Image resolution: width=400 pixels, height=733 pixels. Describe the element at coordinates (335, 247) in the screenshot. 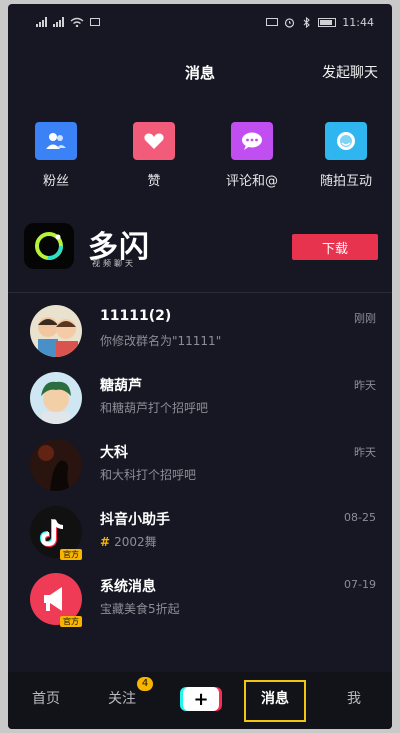

I see `download-button: 下载` at that location.